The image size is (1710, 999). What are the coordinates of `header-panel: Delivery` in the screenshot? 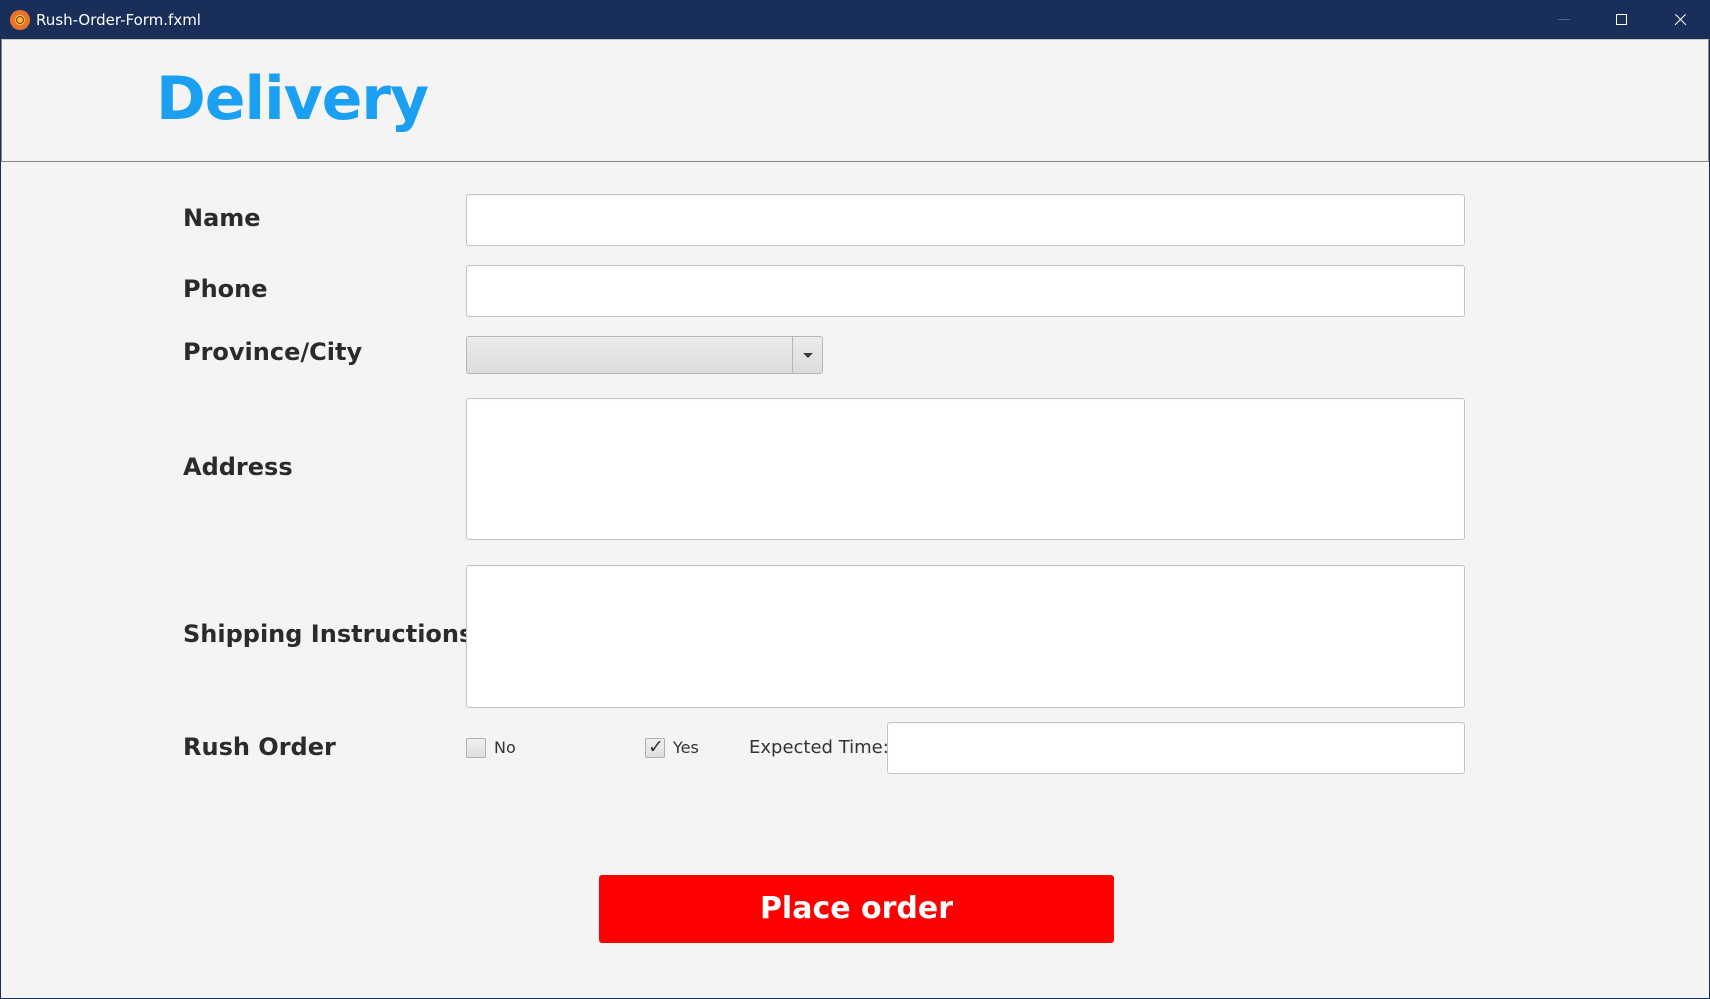 It's located at (855, 100).